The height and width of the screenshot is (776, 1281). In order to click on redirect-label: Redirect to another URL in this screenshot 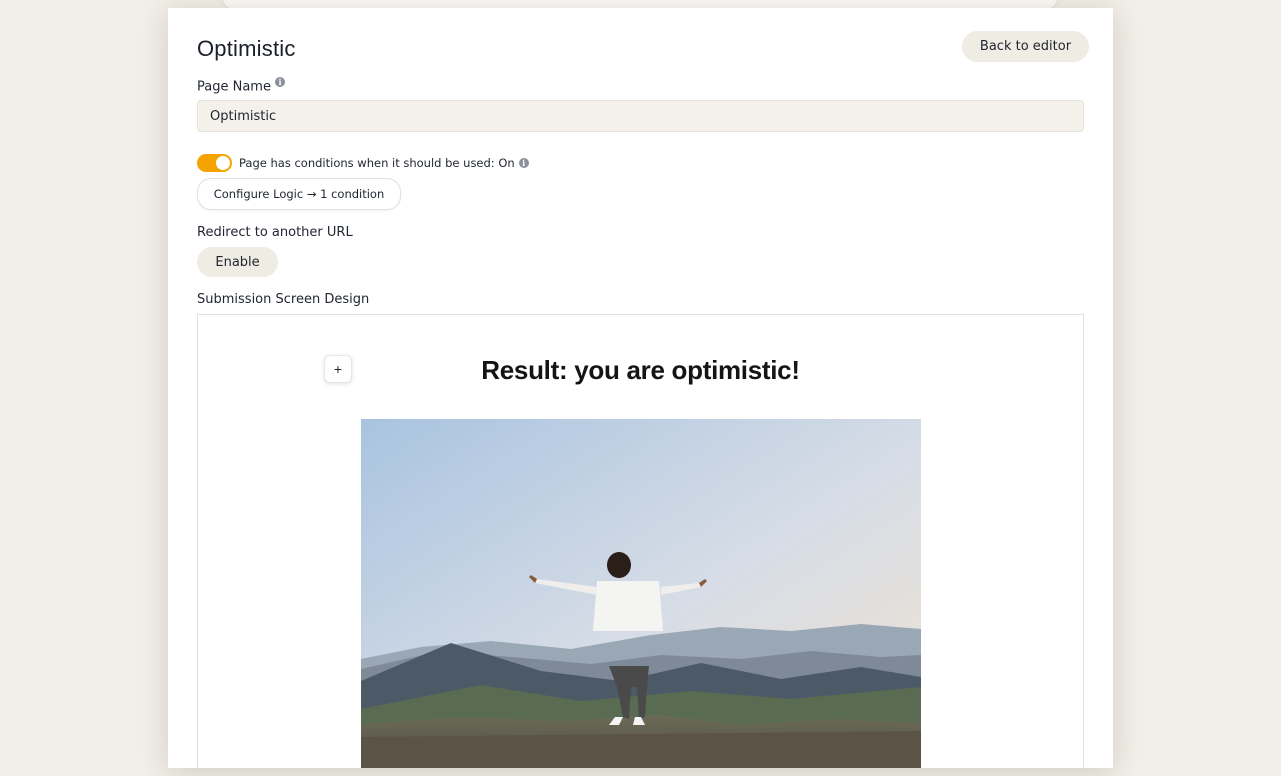, I will do `click(275, 232)`.